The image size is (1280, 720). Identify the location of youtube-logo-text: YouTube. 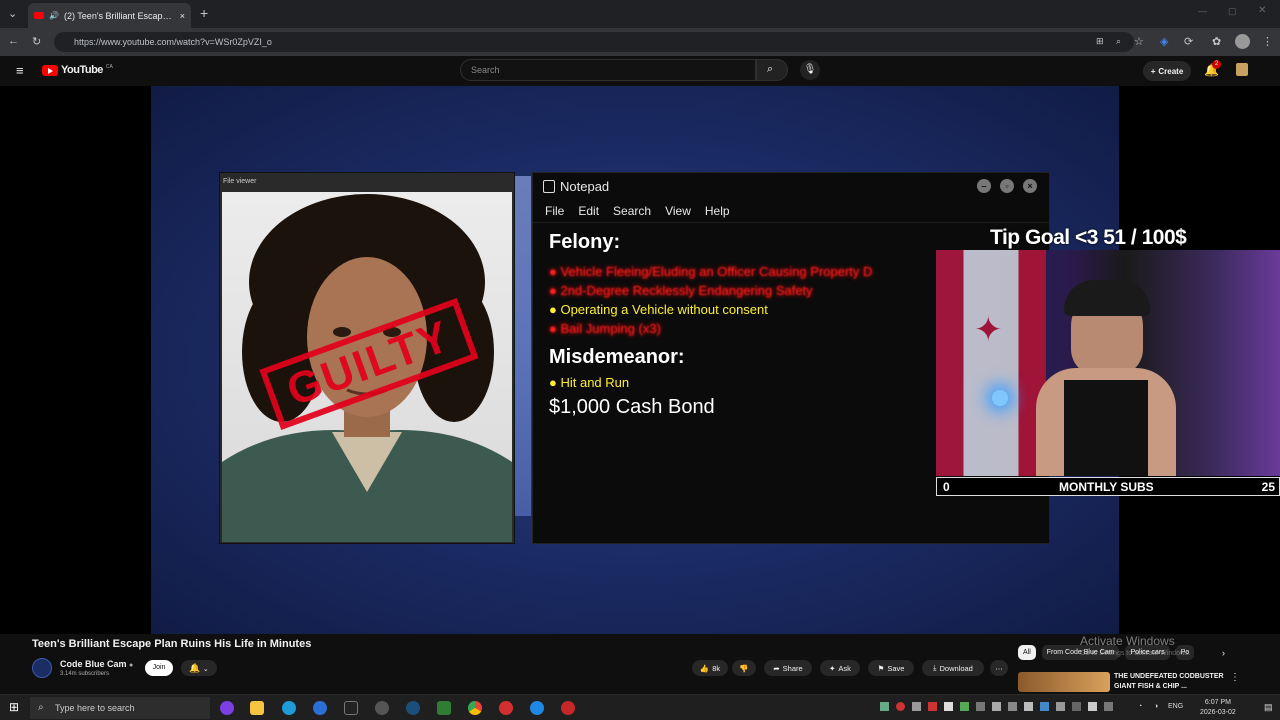
(82, 70).